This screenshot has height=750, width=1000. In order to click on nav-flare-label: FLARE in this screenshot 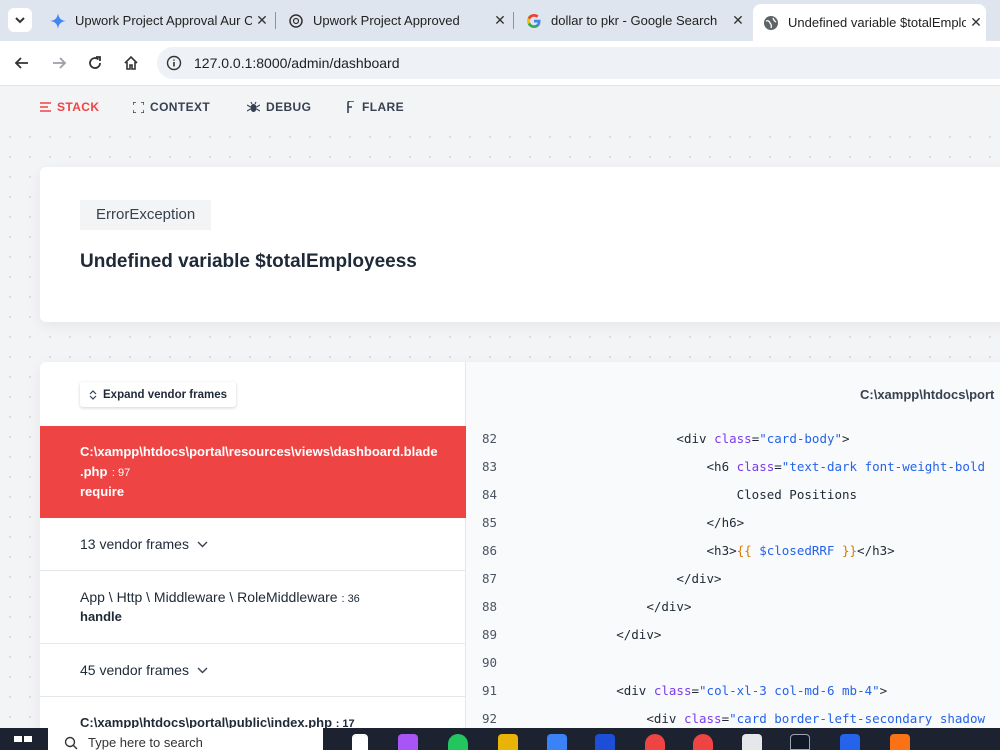, I will do `click(383, 107)`.